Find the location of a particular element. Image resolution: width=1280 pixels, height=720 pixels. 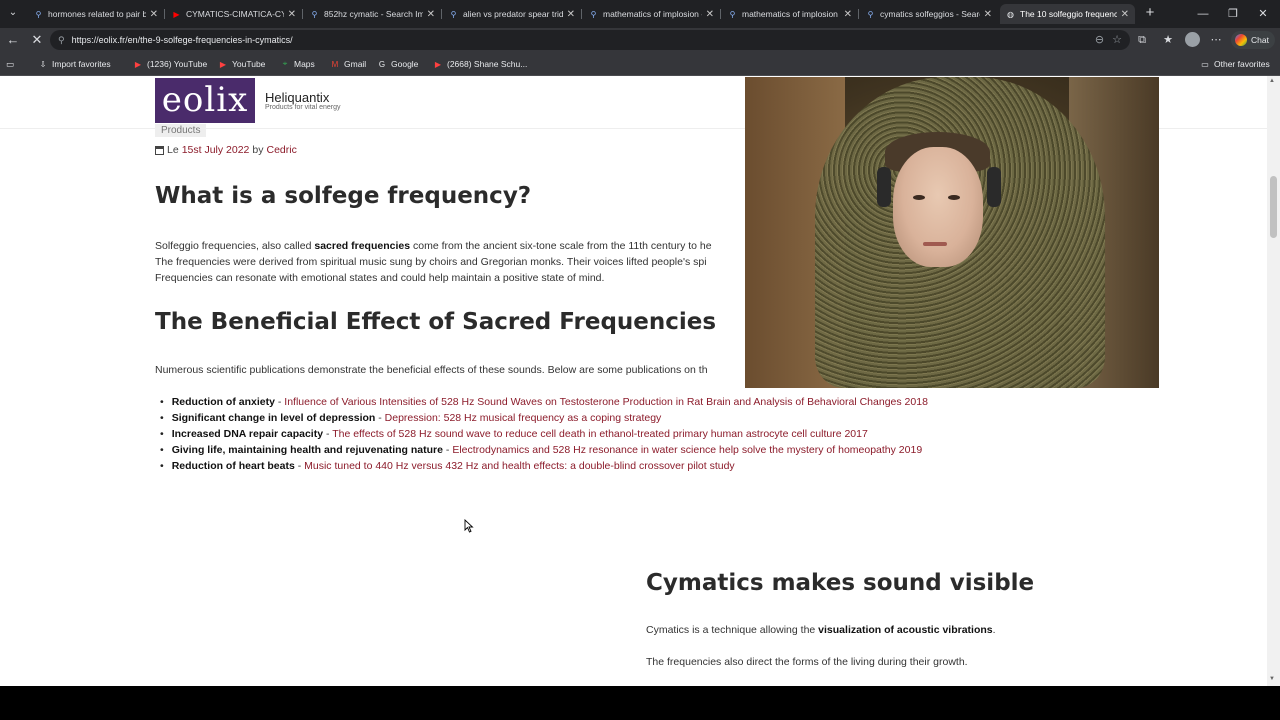

bookmark-star-icon: ☆ is located at coordinates (1117, 39).